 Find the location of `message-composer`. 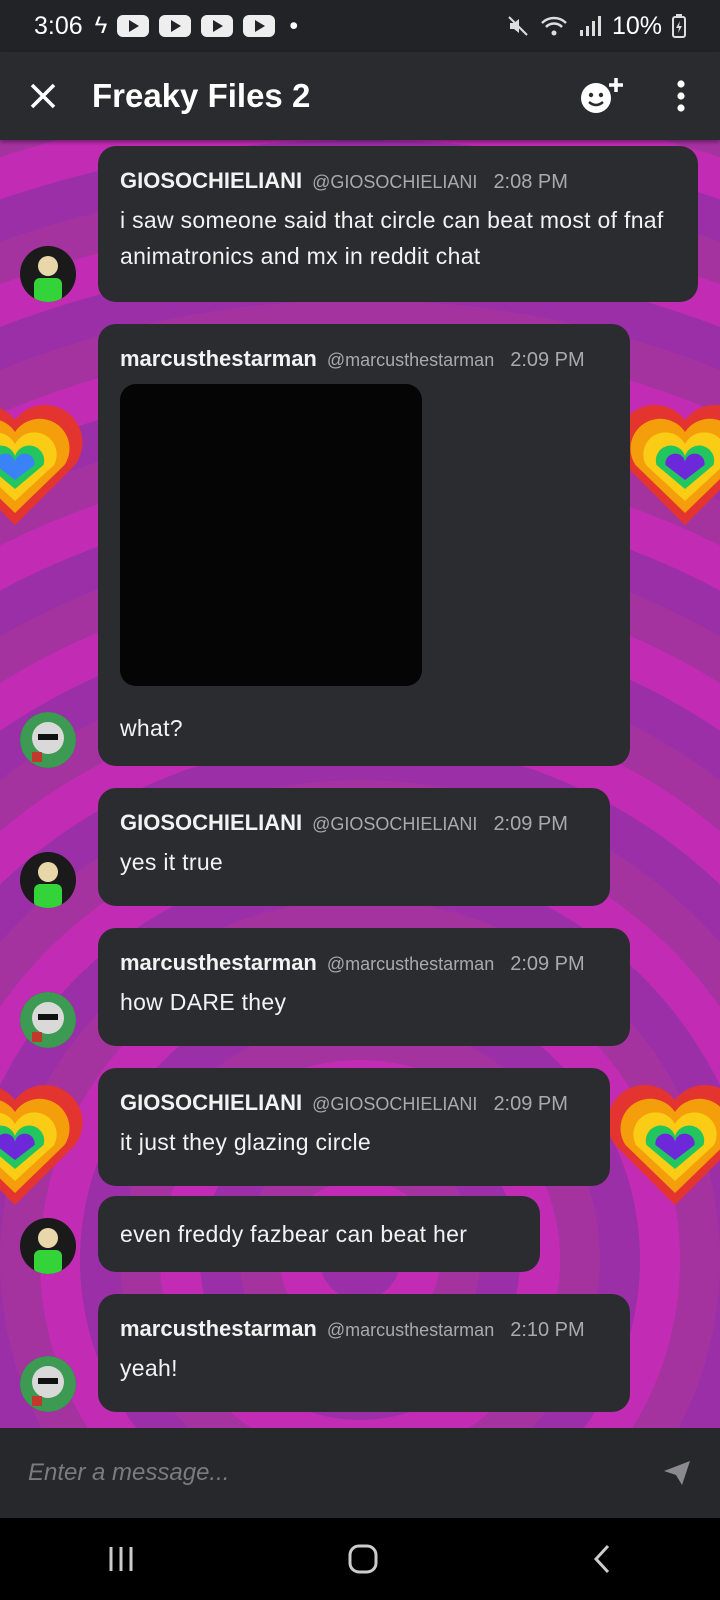

message-composer is located at coordinates (360, 1473).